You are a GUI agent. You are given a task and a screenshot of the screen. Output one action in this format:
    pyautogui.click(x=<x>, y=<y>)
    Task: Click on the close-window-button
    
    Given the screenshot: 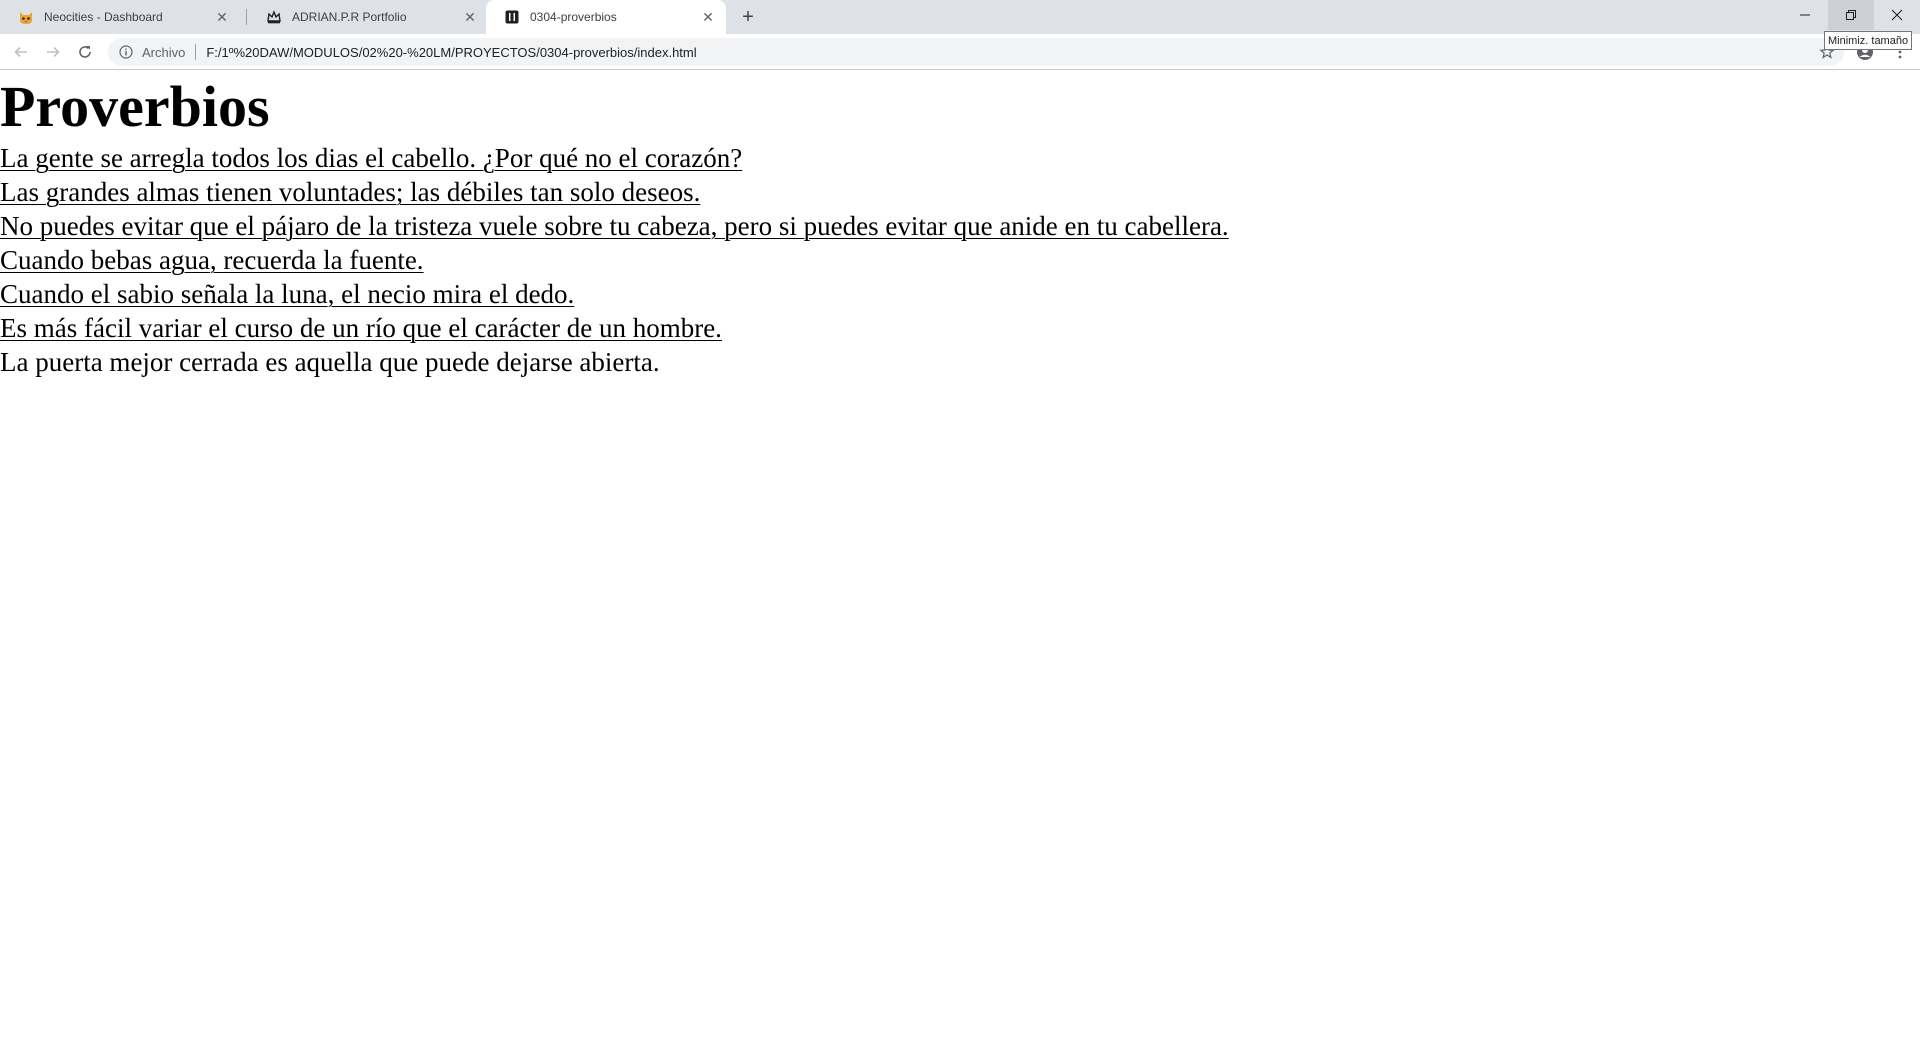 What is the action you would take?
    pyautogui.click(x=1897, y=15)
    